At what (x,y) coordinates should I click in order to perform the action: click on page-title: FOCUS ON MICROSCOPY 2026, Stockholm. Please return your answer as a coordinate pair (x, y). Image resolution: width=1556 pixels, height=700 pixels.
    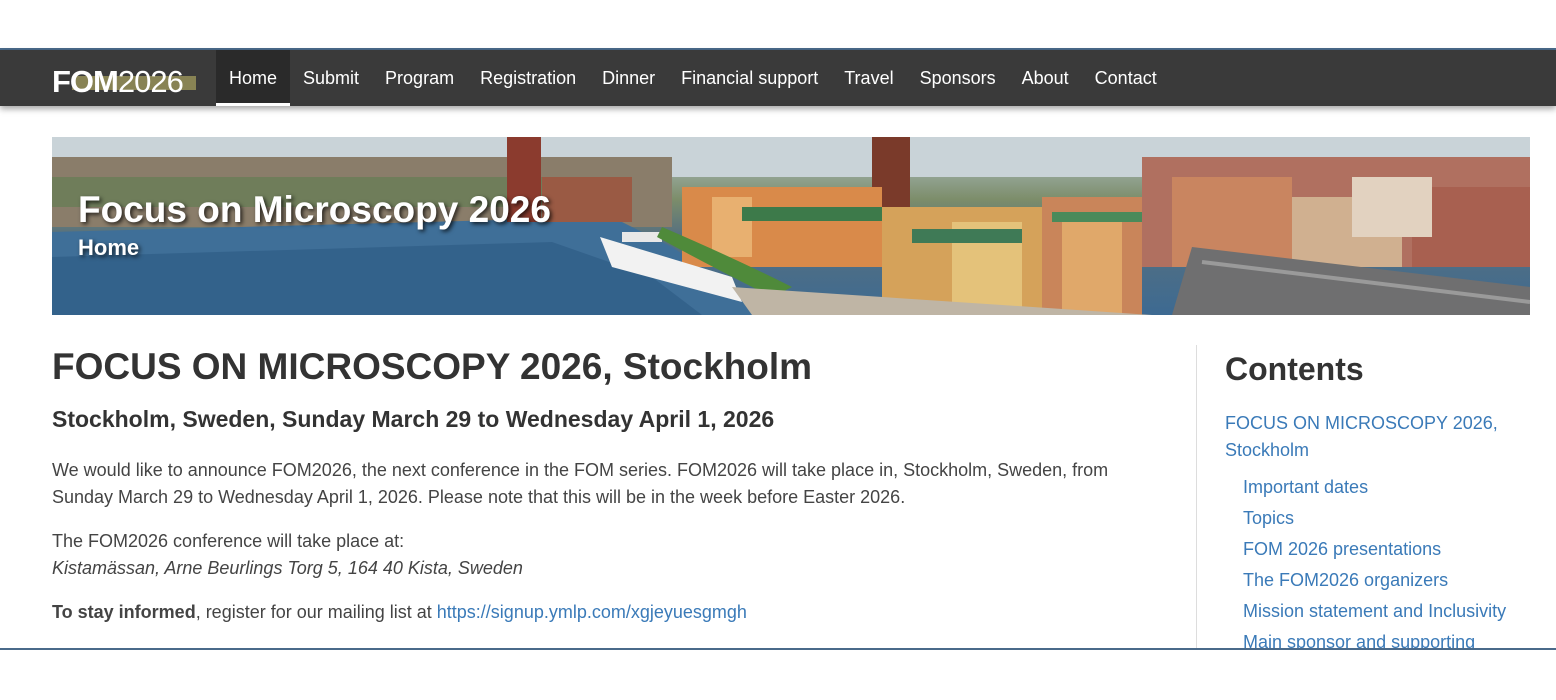
    Looking at the image, I should click on (432, 366).